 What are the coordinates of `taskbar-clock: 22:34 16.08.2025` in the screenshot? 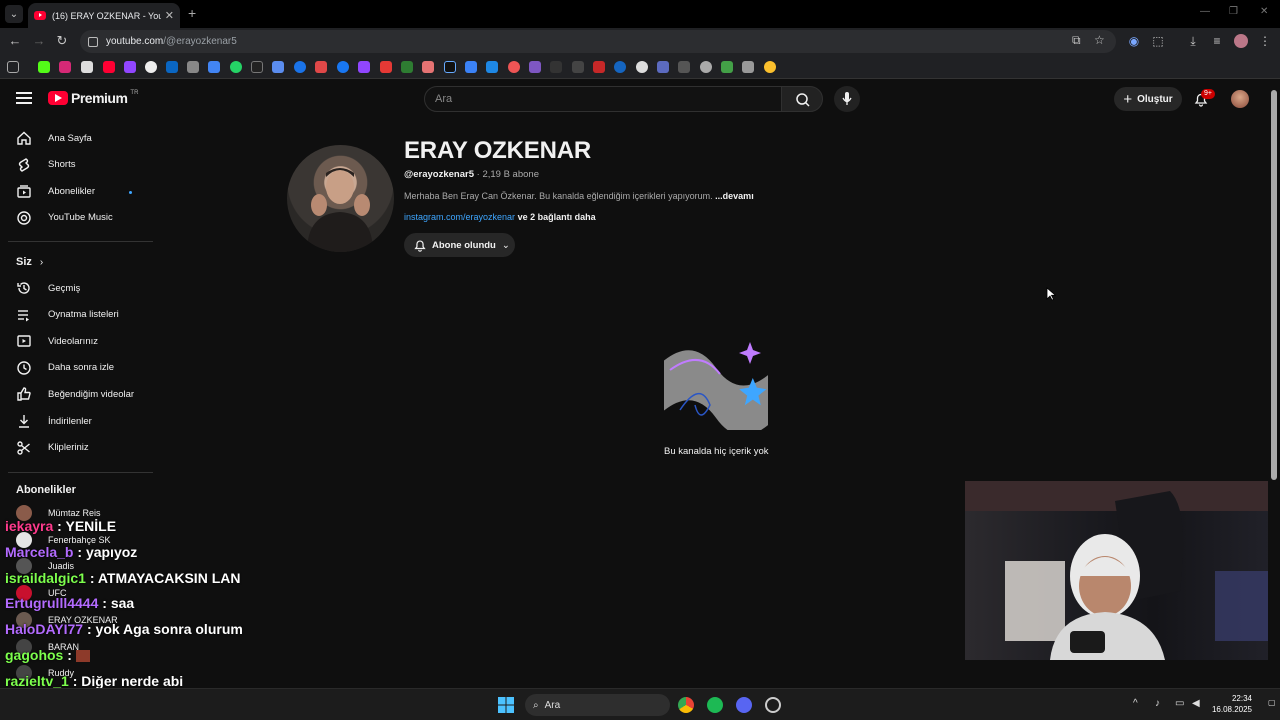 It's located at (1230, 704).